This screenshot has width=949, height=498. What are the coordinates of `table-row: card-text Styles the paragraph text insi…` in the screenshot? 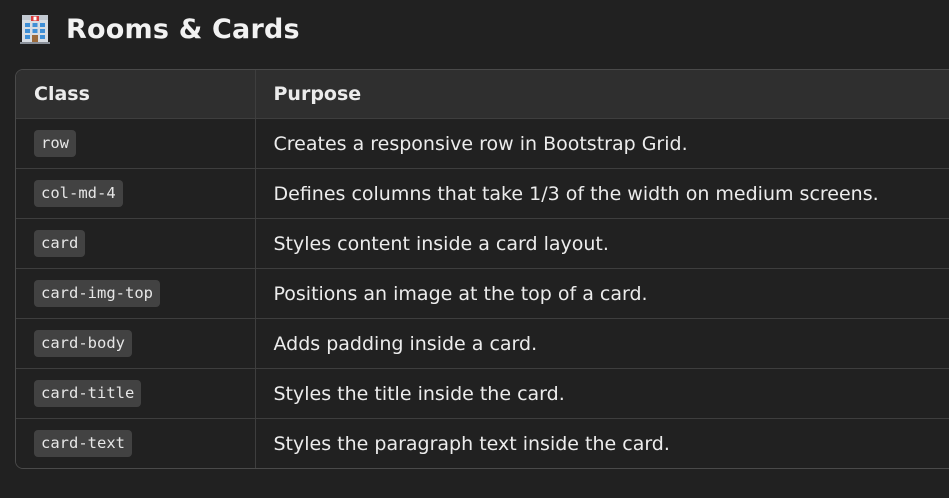 It's located at (482, 443).